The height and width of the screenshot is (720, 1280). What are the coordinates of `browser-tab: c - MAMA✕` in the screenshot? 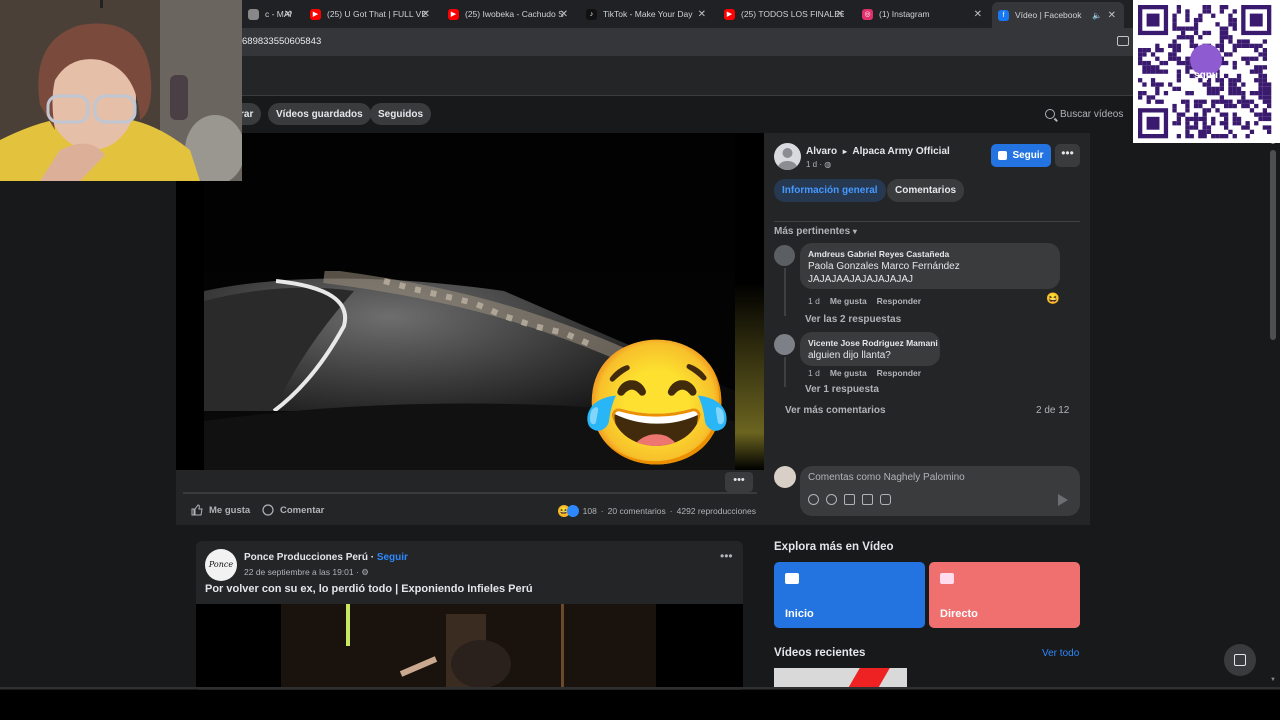 It's located at (267, 14).